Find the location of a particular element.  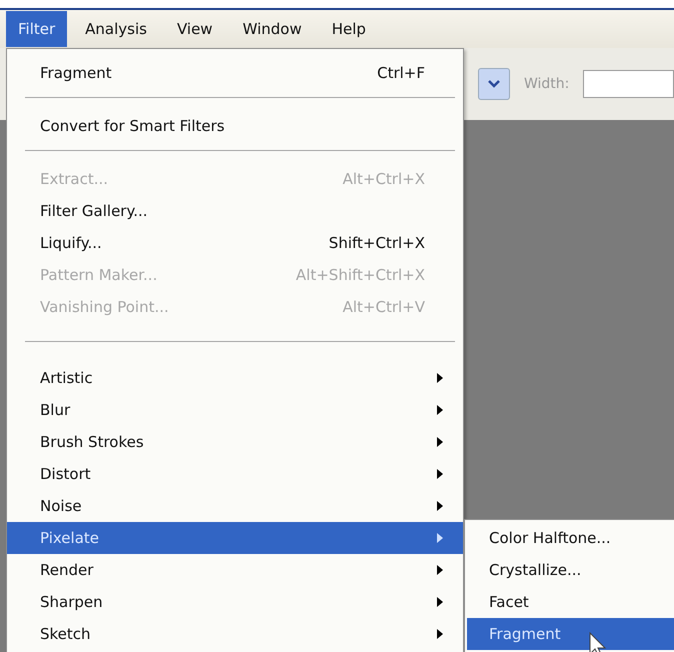

menu-item: Pixelate is located at coordinates (235, 538).